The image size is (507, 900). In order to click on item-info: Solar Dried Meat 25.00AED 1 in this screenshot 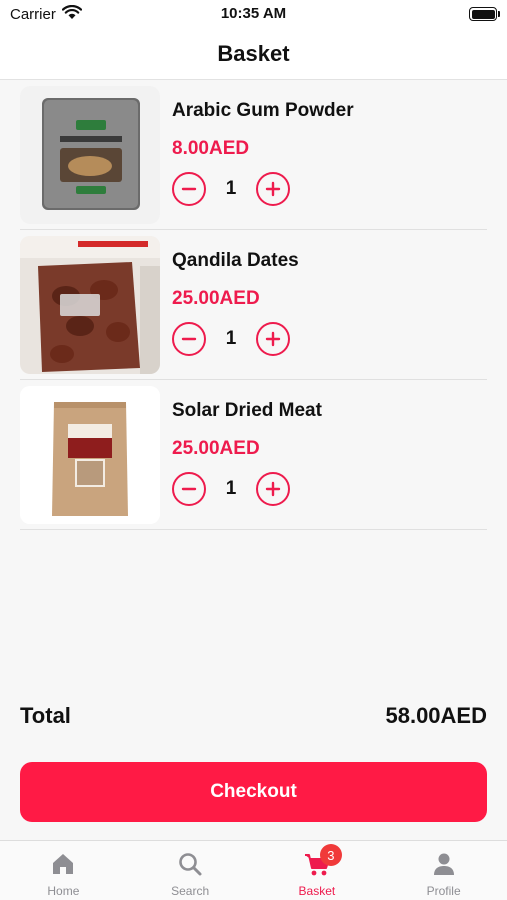, I will do `click(247, 455)`.